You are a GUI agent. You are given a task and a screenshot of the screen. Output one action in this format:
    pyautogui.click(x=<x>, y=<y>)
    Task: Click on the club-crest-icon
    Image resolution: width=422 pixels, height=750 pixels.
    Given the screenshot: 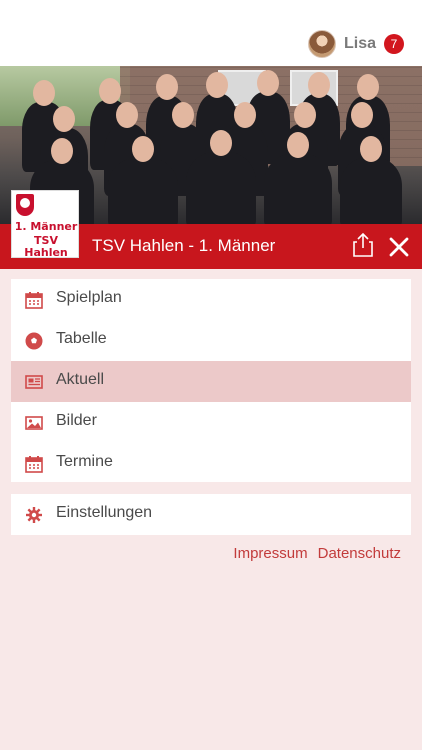 What is the action you would take?
    pyautogui.click(x=25, y=205)
    